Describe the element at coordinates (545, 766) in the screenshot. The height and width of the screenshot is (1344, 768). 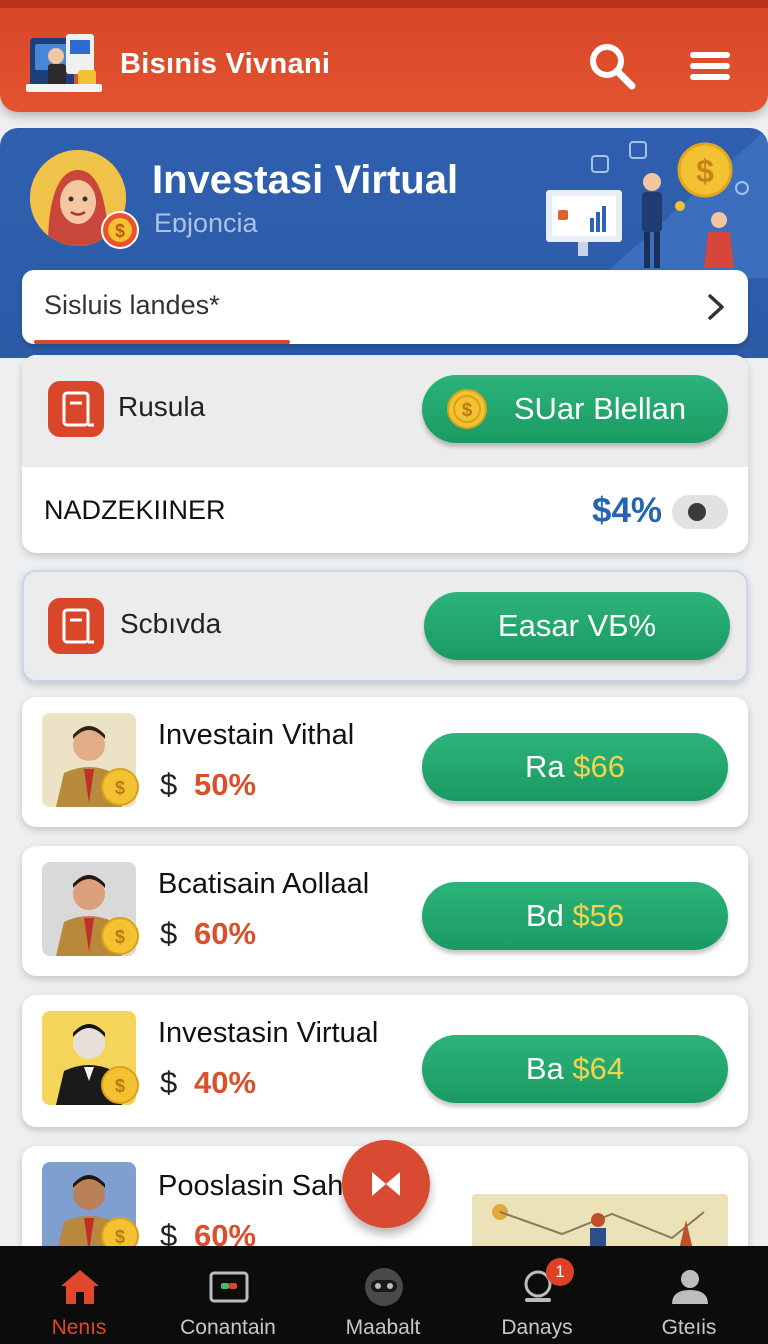
I see `buy-button-prefix: Ra` at that location.